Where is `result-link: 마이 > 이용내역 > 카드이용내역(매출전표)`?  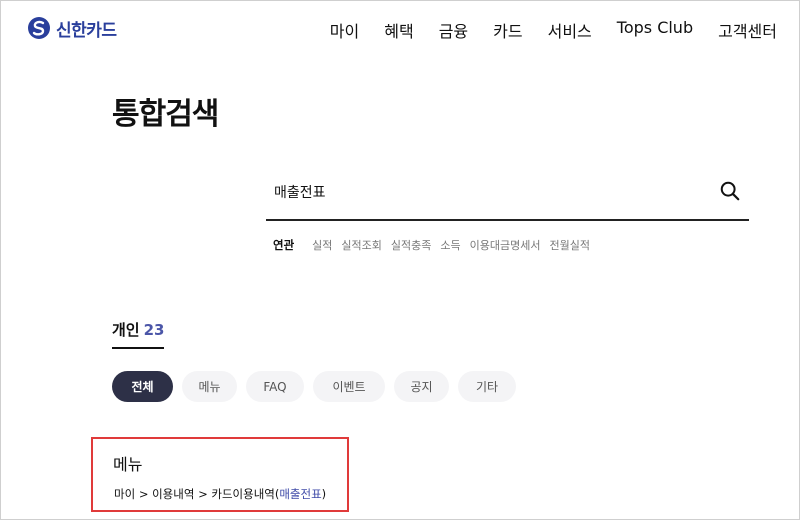 result-link: 마이 > 이용내역 > 카드이용내역(매출전표) is located at coordinates (220, 494).